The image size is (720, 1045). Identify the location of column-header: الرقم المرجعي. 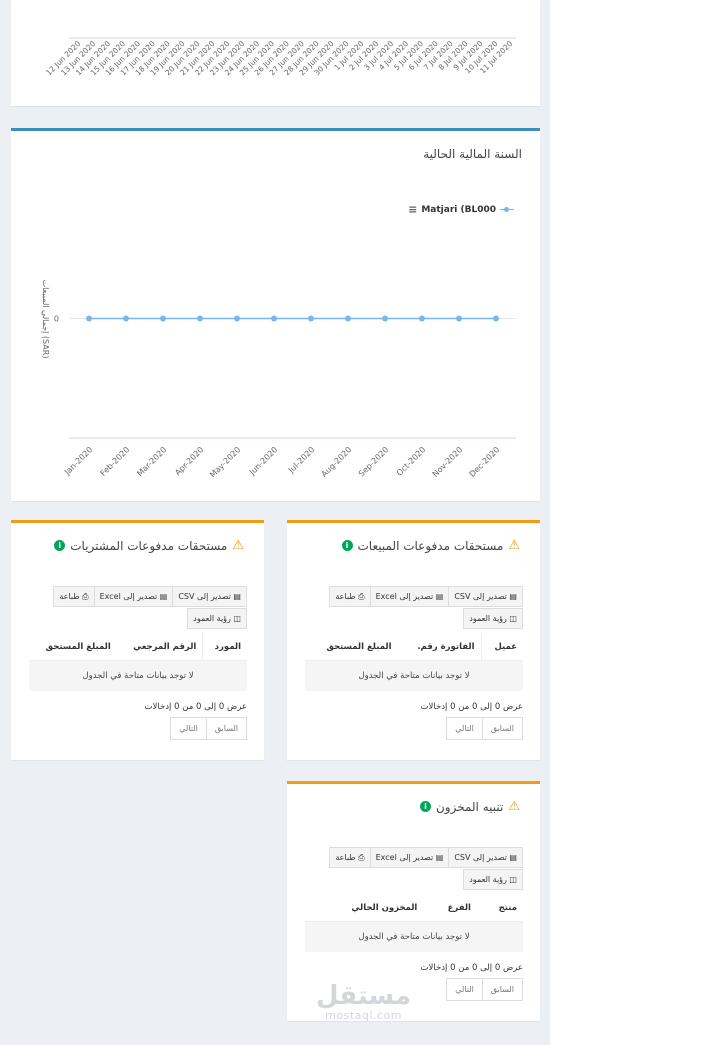
(159, 647).